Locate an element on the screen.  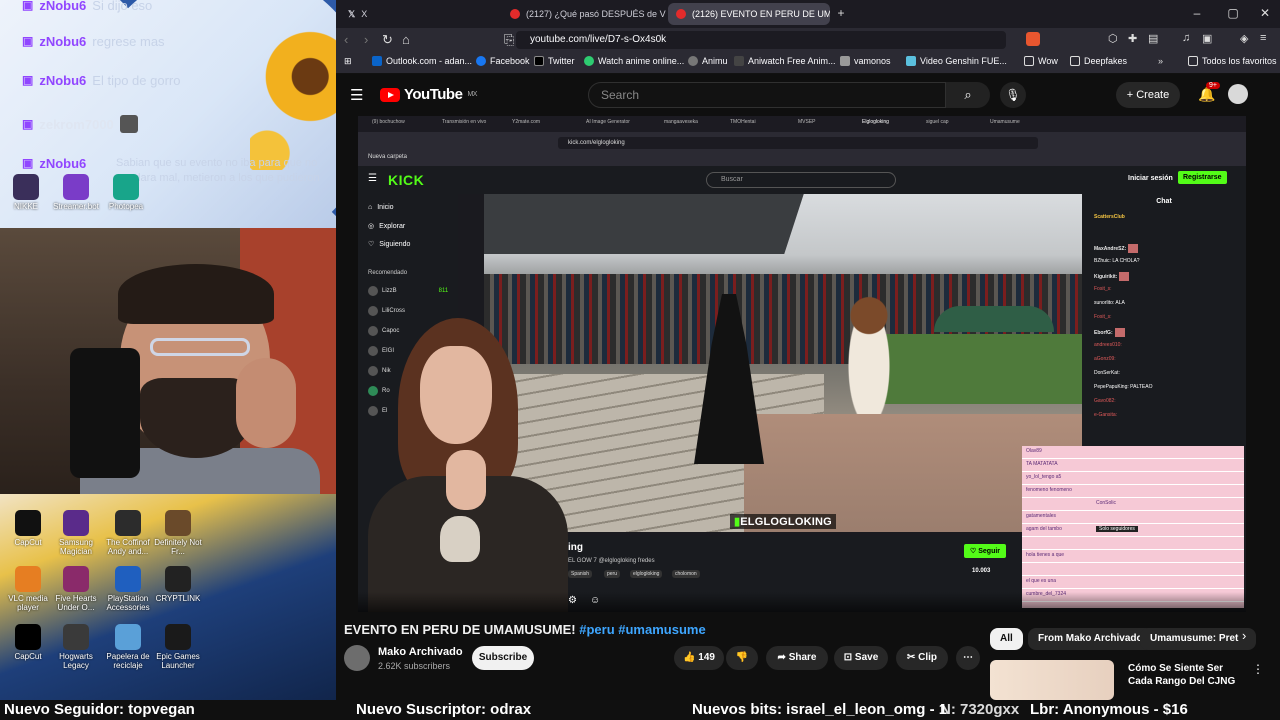
minimize-button: – is located at coordinates (1197, 13).